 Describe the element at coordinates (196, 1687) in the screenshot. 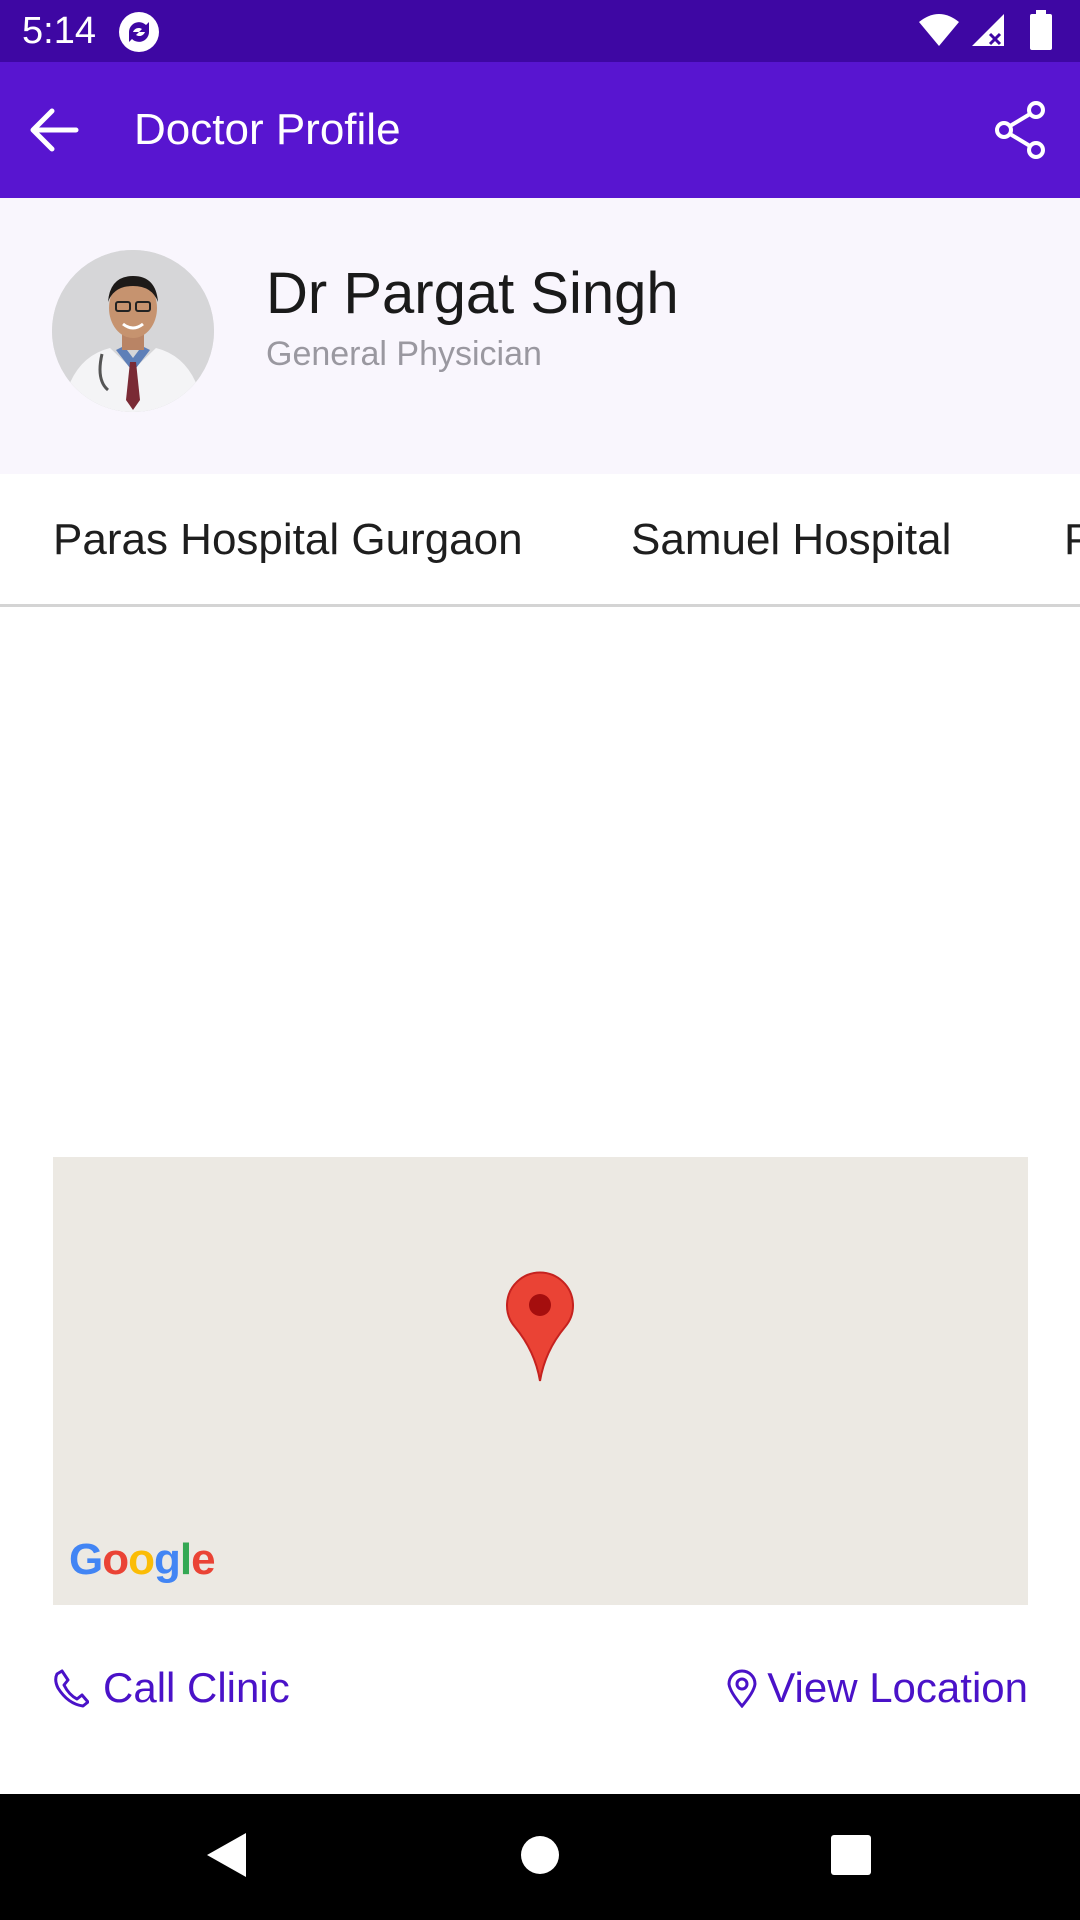

I see `call-clinic-label: Call Clinic` at that location.